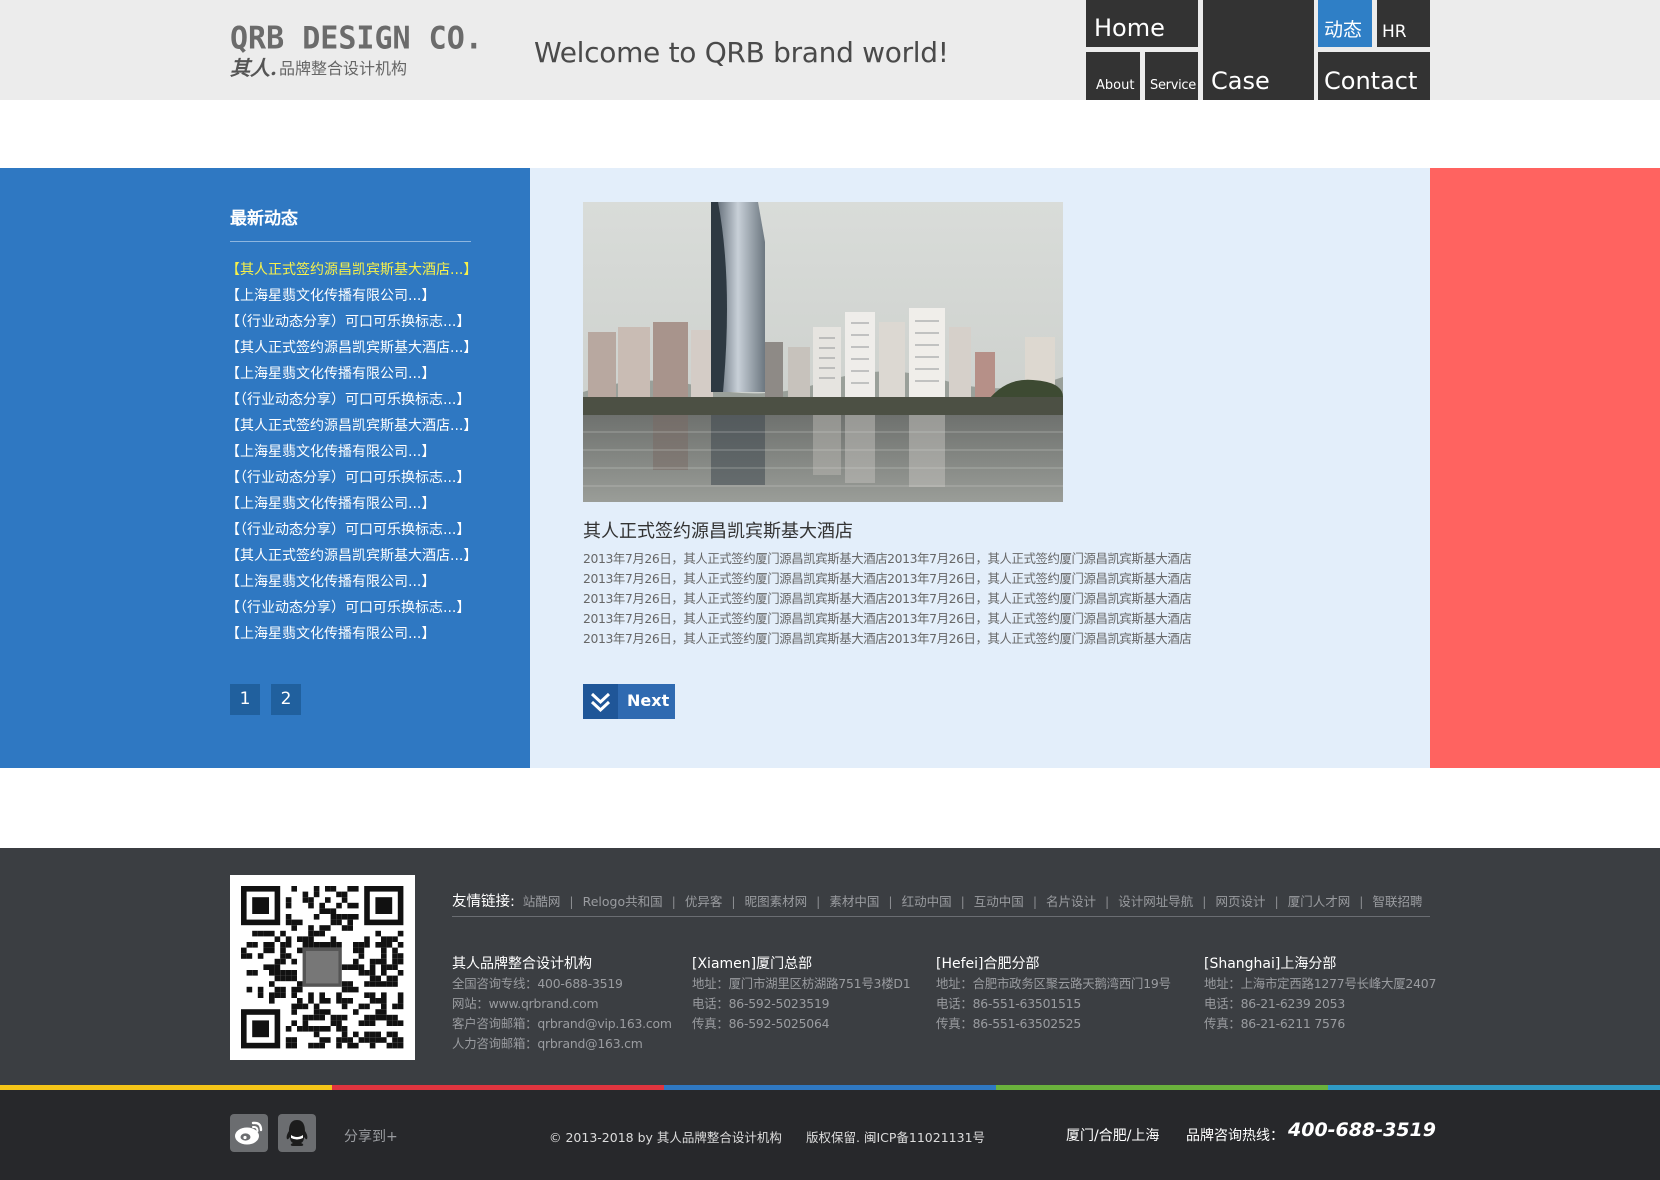  I want to click on nav-case: Case, so click(1258, 50).